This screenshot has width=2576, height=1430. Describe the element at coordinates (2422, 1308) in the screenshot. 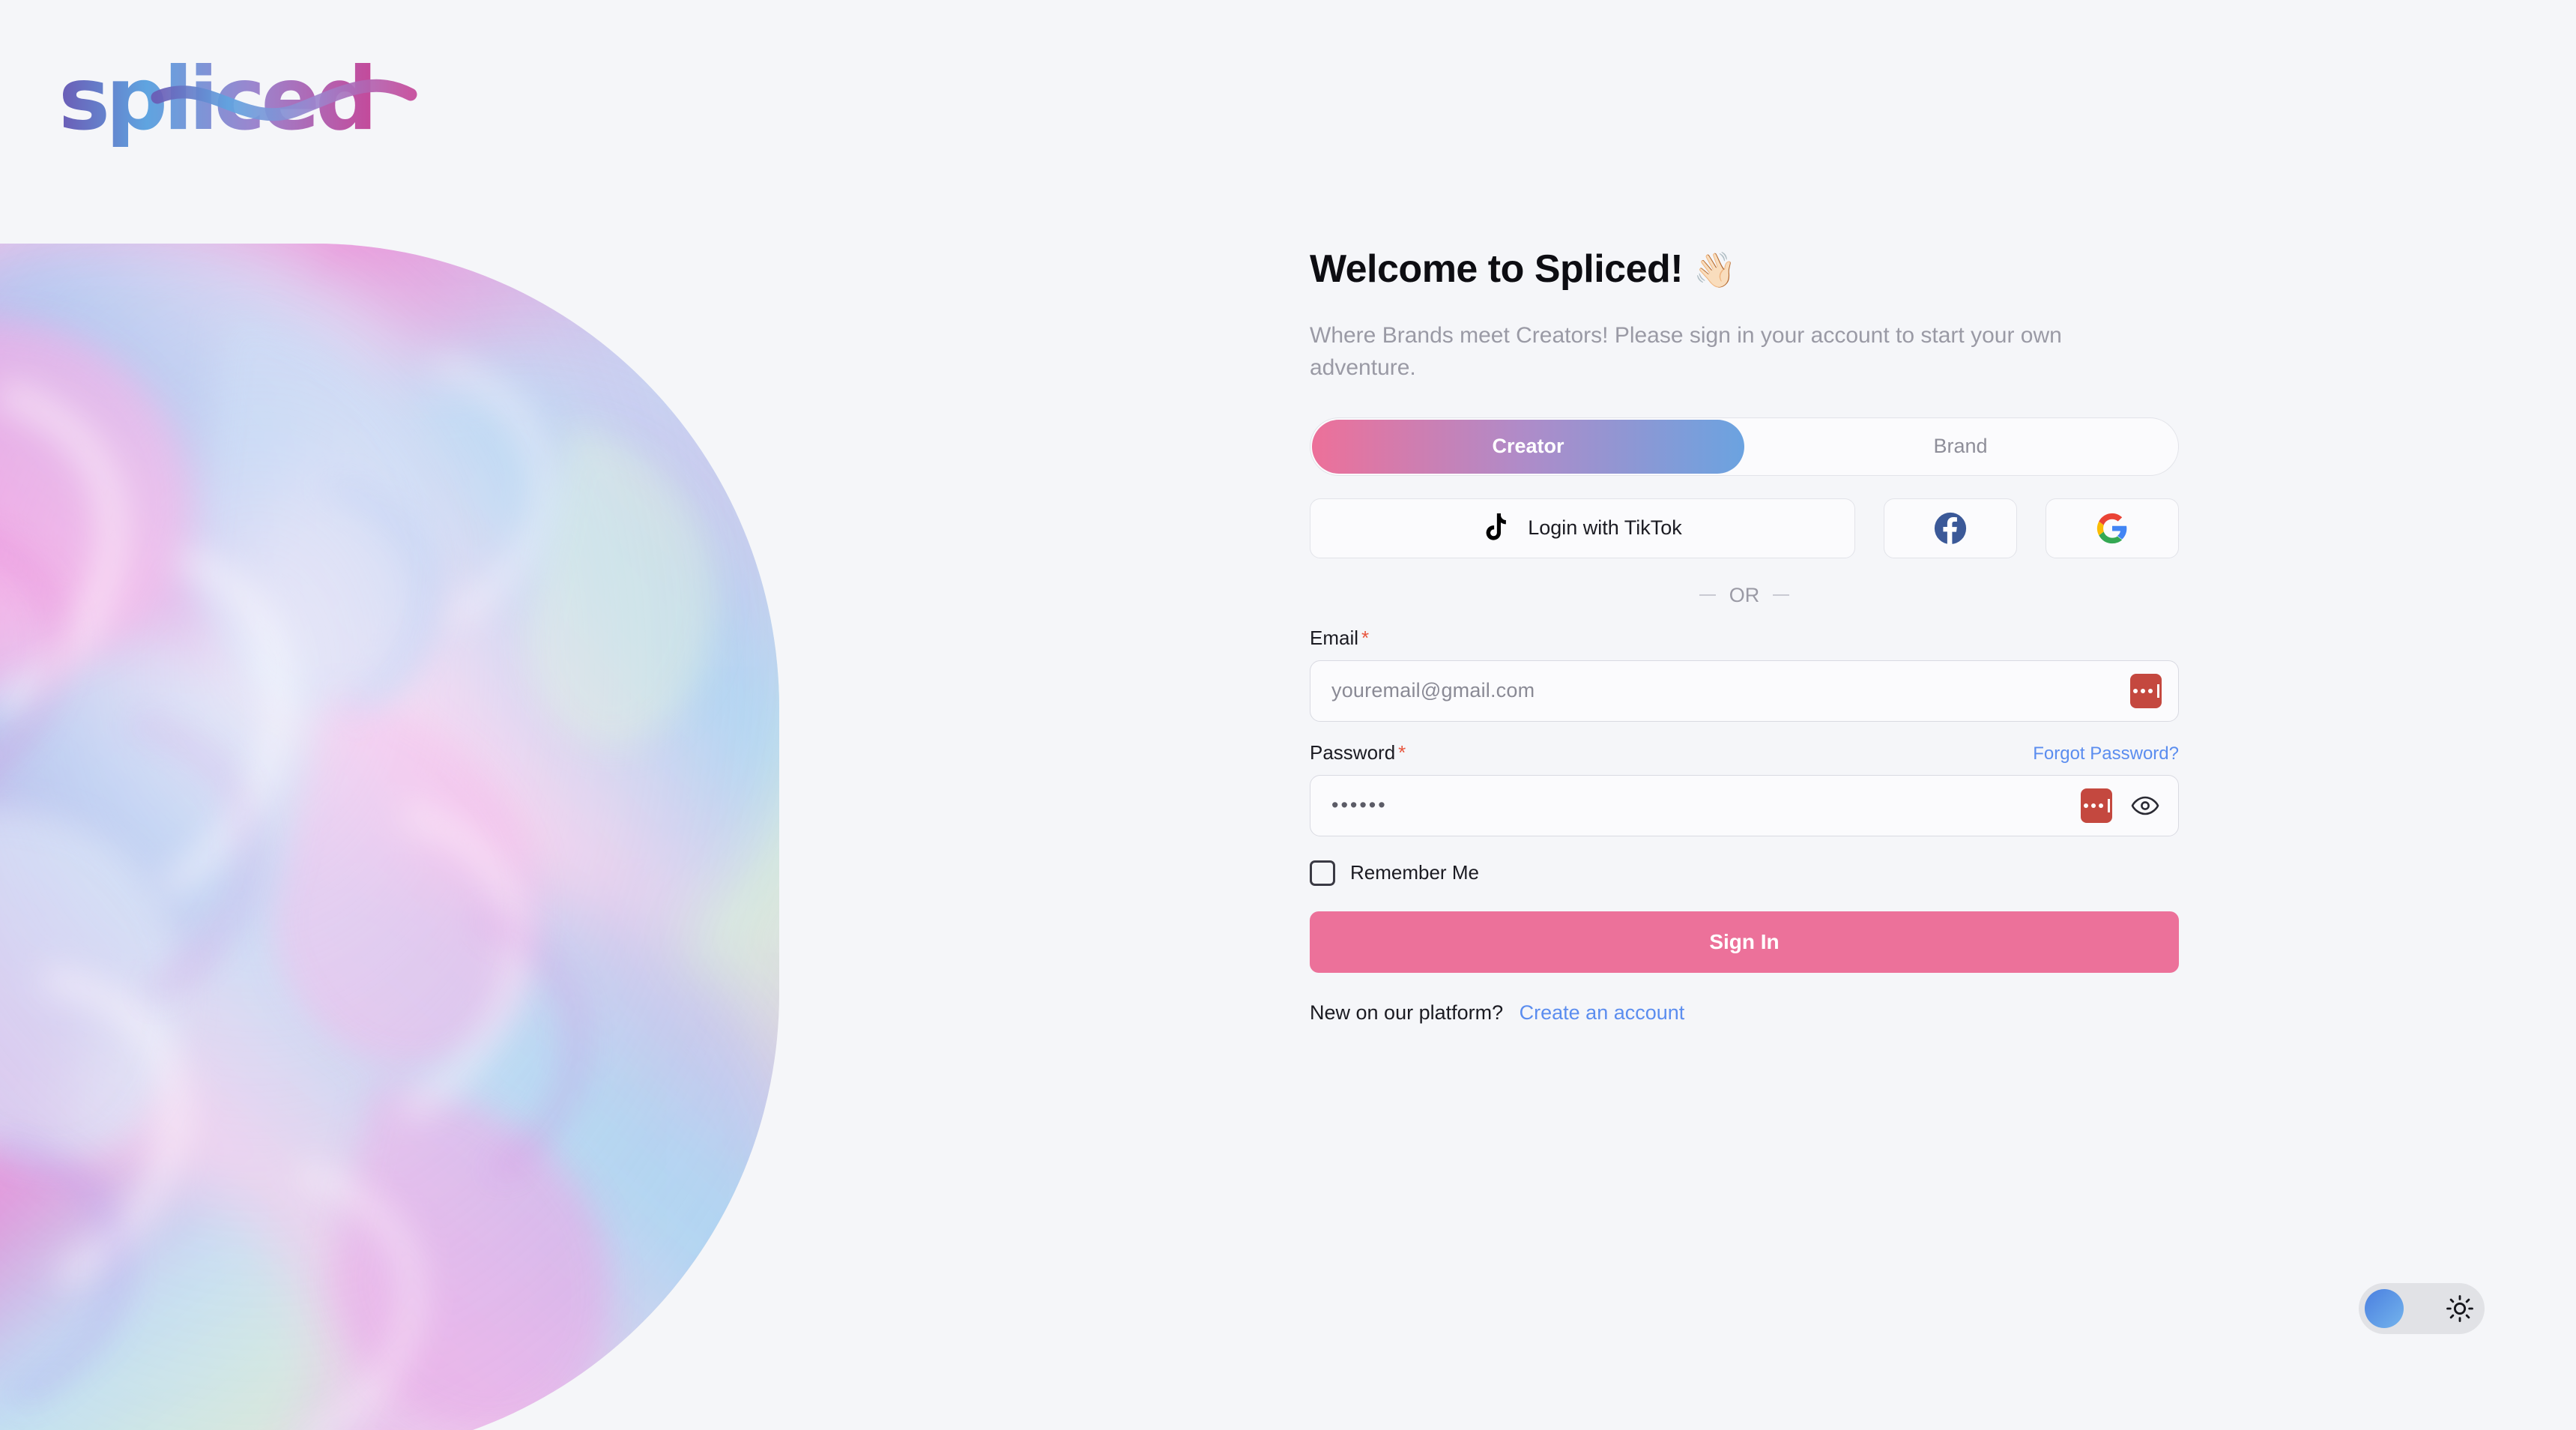

I see `theme-toggle` at that location.